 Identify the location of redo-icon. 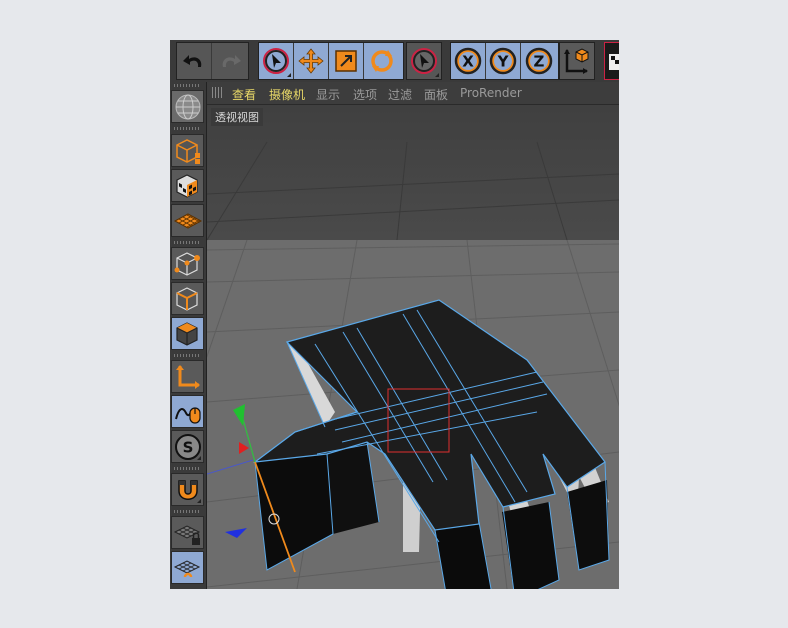
(231, 61).